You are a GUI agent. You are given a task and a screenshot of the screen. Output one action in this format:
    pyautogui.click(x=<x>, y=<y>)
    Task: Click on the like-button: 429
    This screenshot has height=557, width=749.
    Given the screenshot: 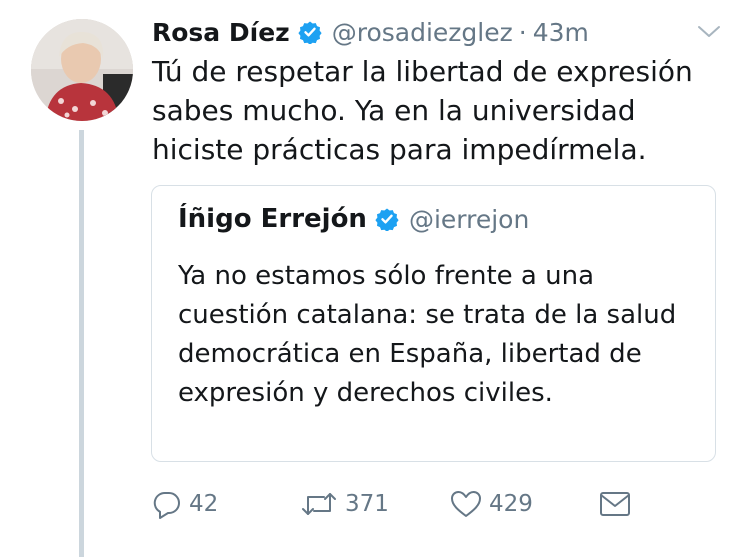 What is the action you would take?
    pyautogui.click(x=491, y=504)
    